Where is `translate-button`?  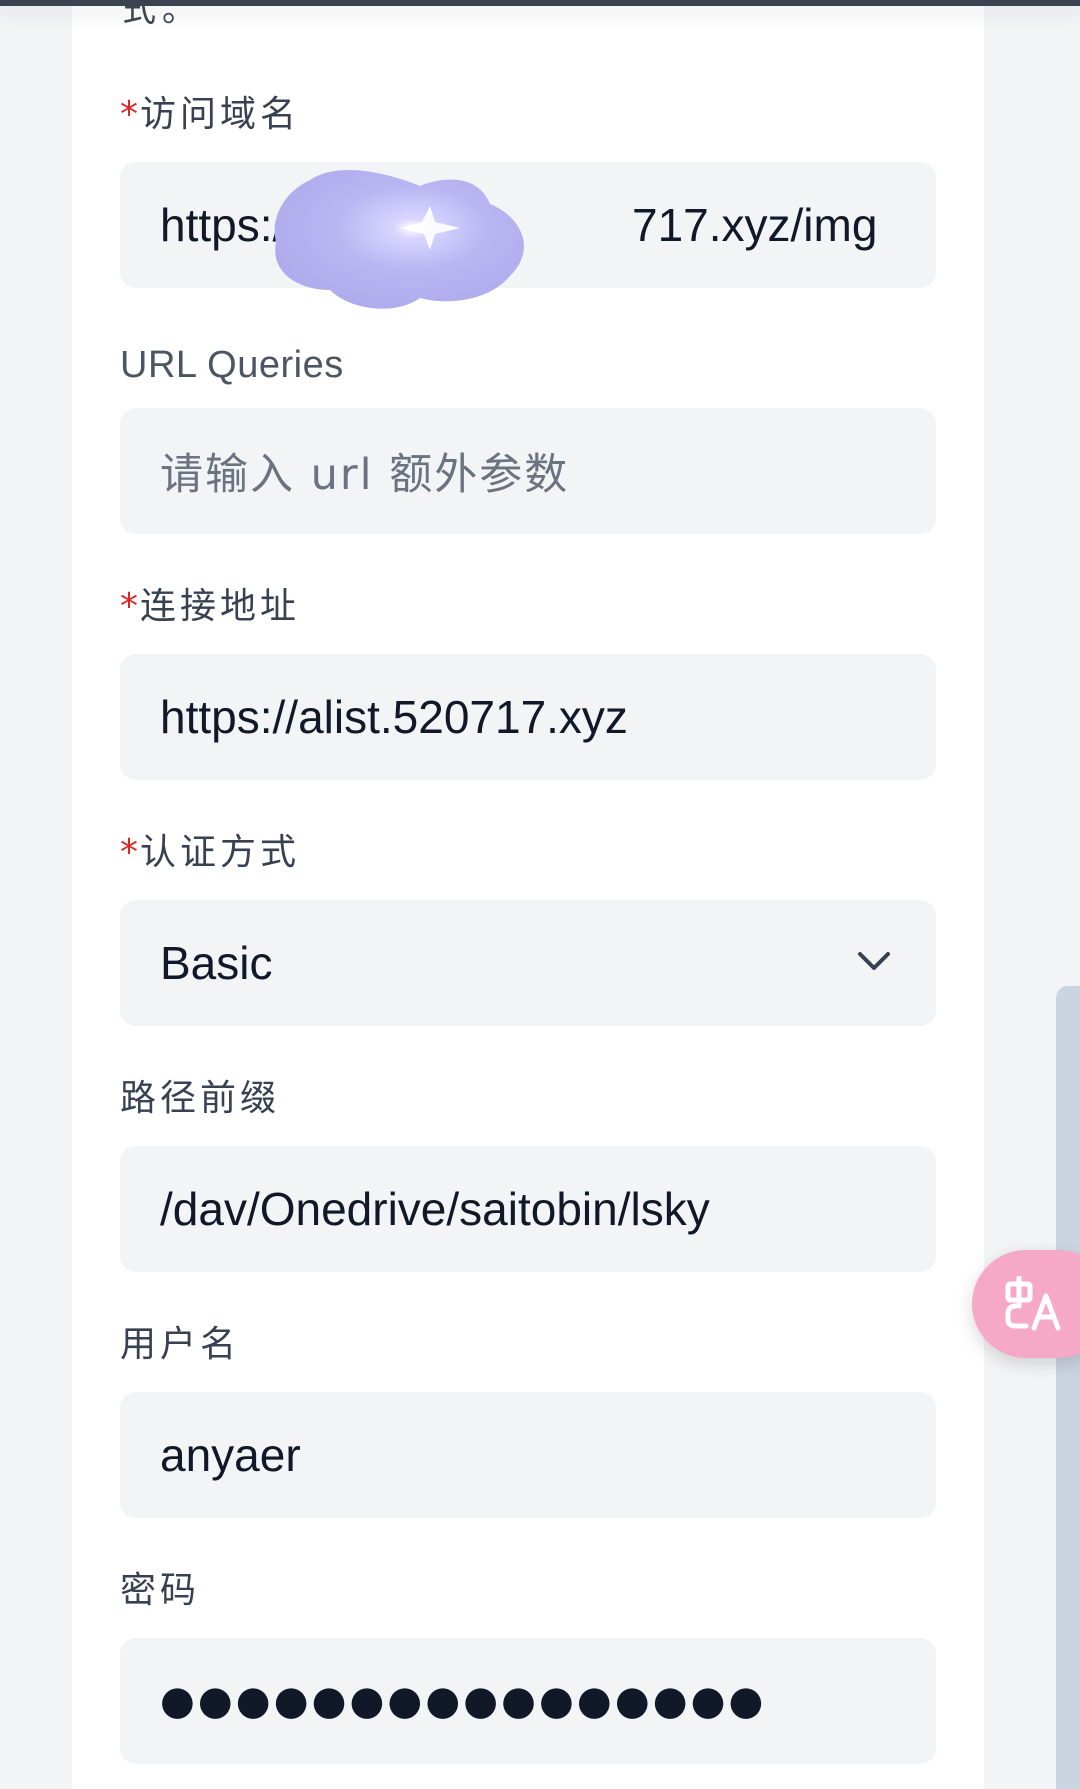
translate-button is located at coordinates (1026, 1304).